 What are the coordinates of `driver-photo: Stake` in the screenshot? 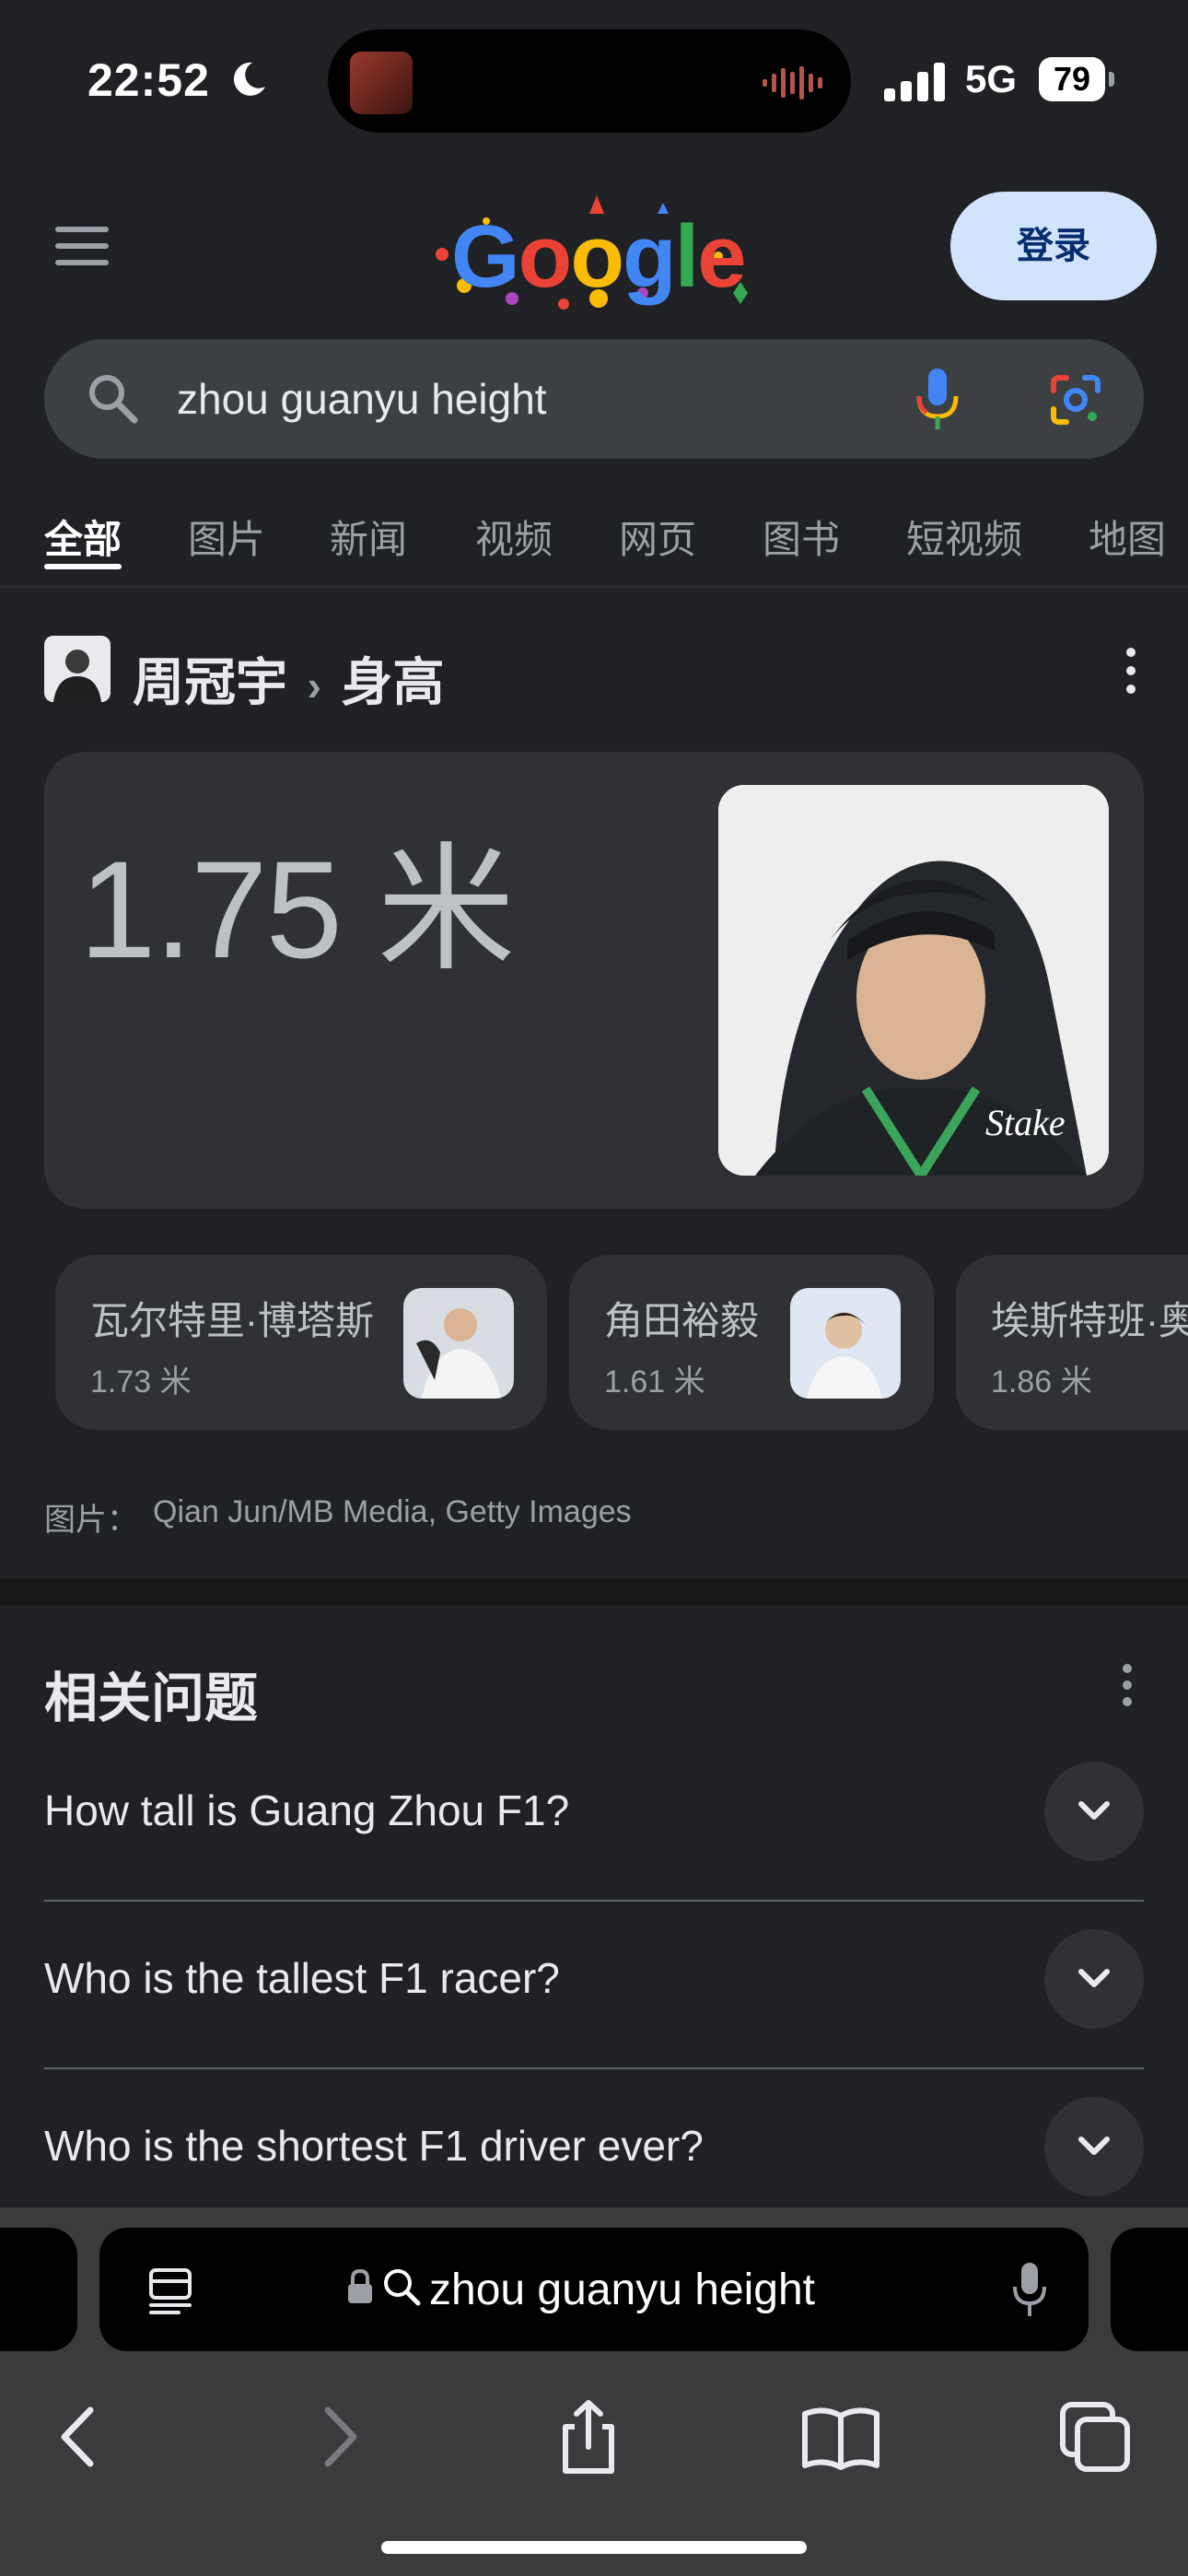 It's located at (913, 980).